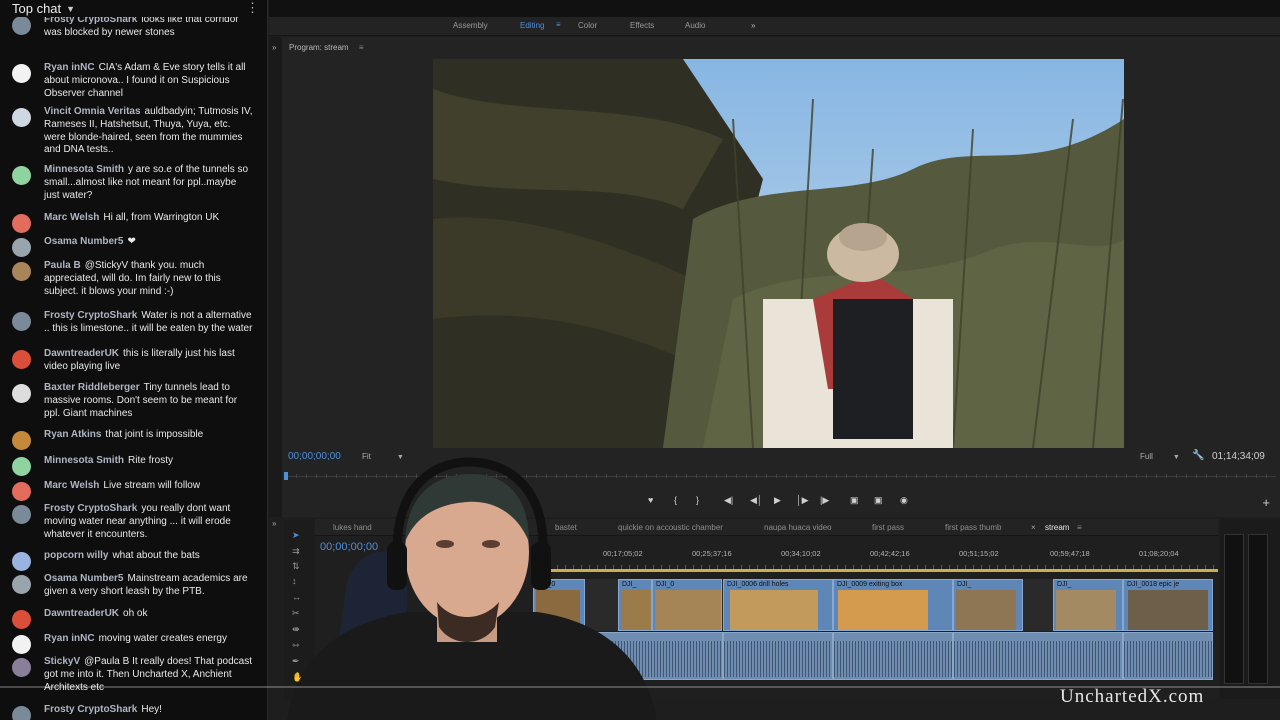 Image resolution: width=1280 pixels, height=720 pixels. Describe the element at coordinates (92, 111) in the screenshot. I see `chat-author: Vincit Omnia Veritas` at that location.